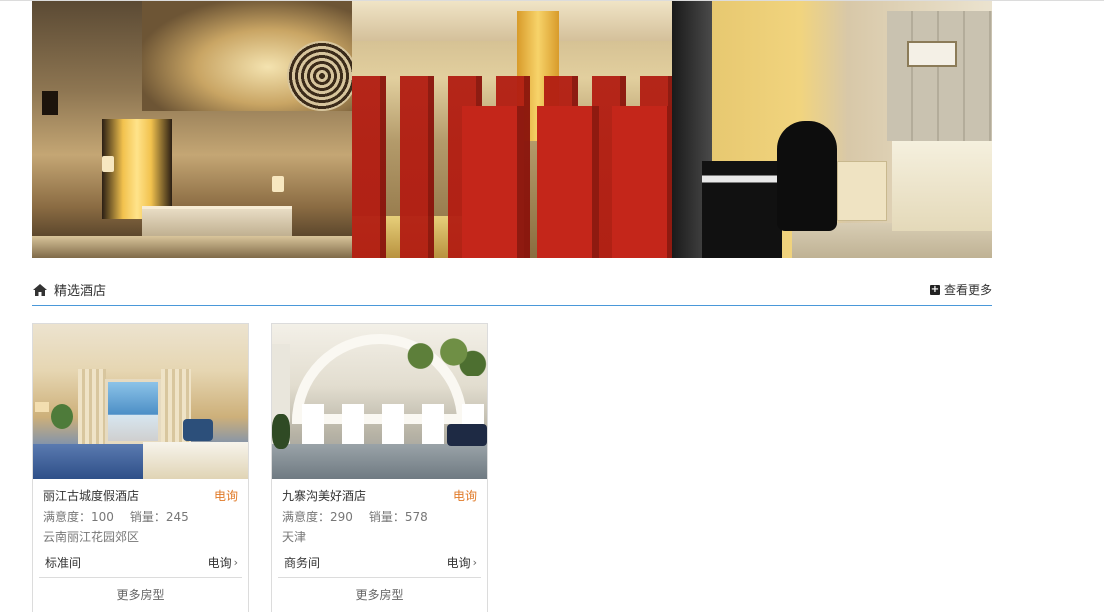 Image resolution: width=1104 pixels, height=612 pixels. I want to click on view-more-link: + 查看更多, so click(960, 292).